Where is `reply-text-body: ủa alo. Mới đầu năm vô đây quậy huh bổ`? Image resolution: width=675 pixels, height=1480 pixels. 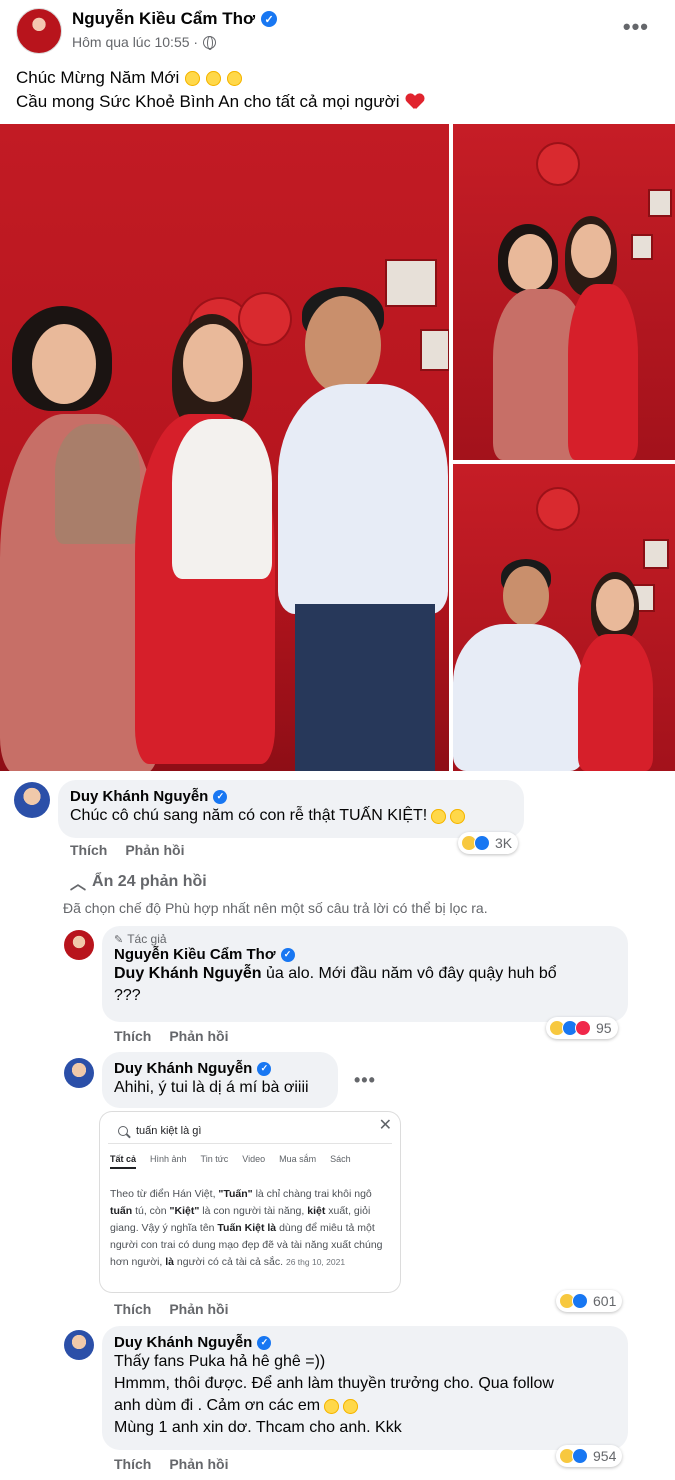 reply-text-body: ủa alo. Mới đầu năm vô đây quậy huh bổ is located at coordinates (409, 973).